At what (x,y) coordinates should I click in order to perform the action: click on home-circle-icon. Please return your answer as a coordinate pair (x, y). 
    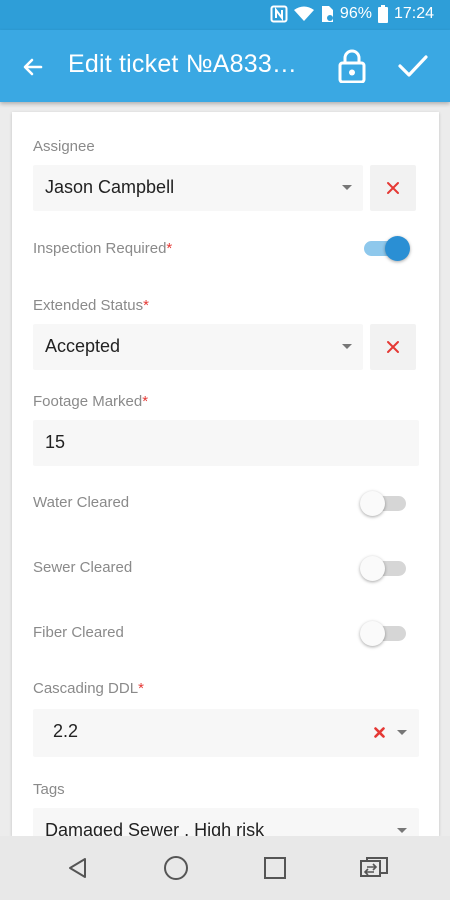
    Looking at the image, I should click on (176, 868).